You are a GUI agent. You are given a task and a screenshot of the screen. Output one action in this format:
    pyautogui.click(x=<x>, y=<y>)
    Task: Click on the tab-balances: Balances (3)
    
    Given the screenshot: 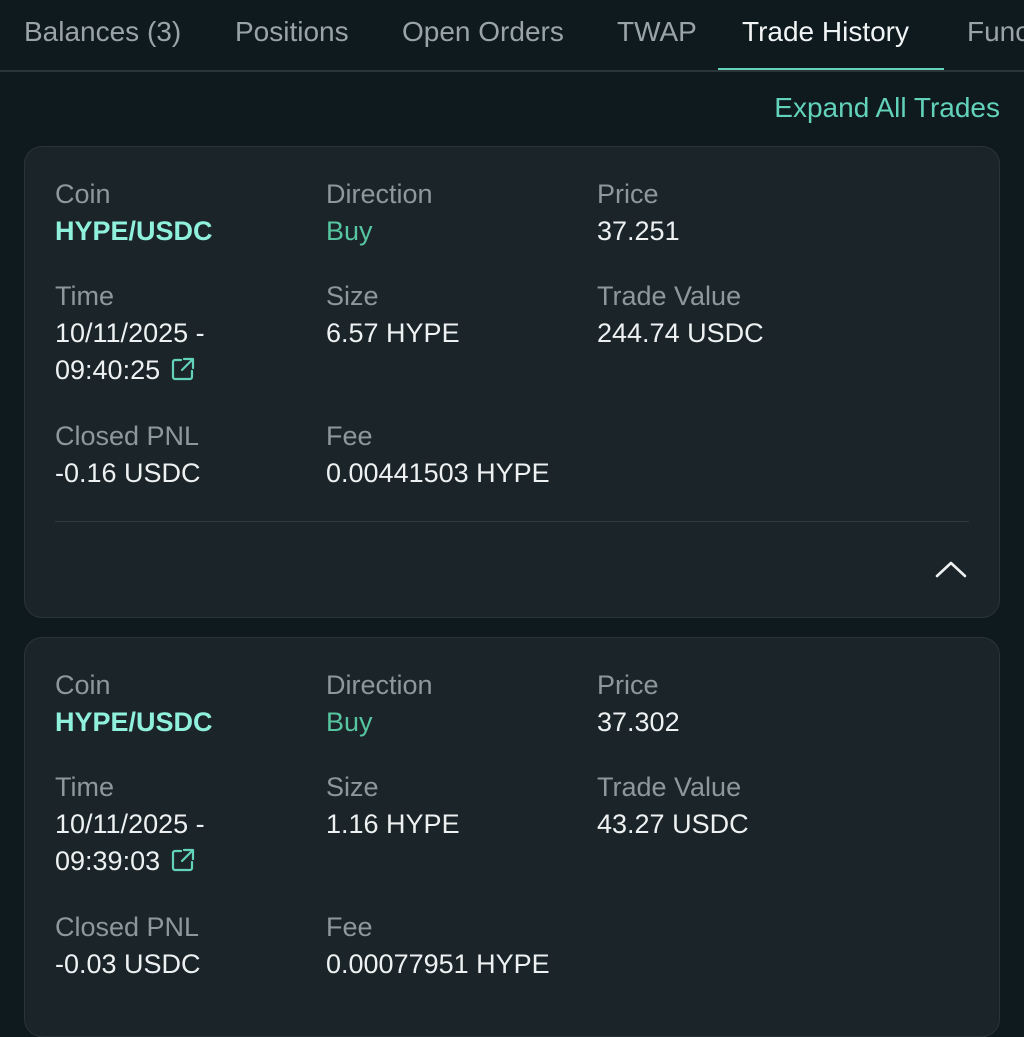 What is the action you would take?
    pyautogui.click(x=102, y=35)
    